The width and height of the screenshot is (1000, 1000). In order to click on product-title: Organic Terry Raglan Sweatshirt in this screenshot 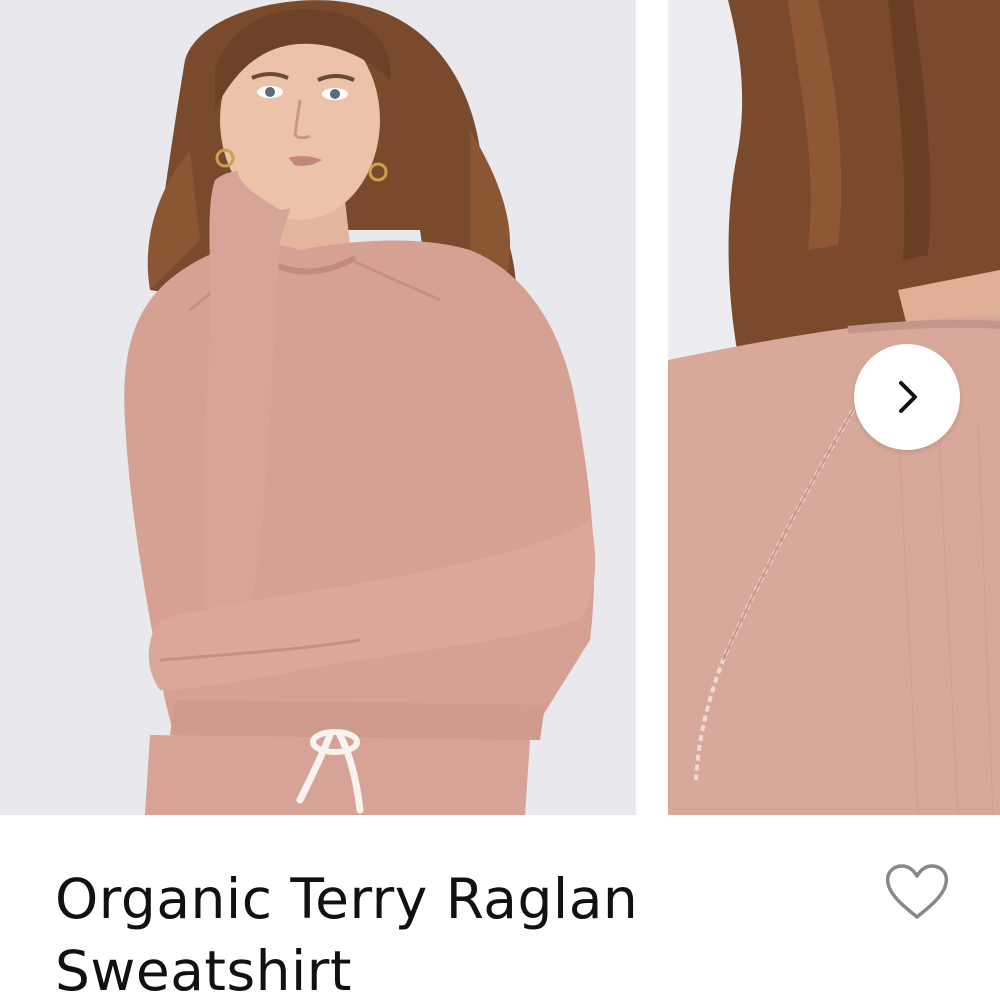, I will do `click(435, 931)`.